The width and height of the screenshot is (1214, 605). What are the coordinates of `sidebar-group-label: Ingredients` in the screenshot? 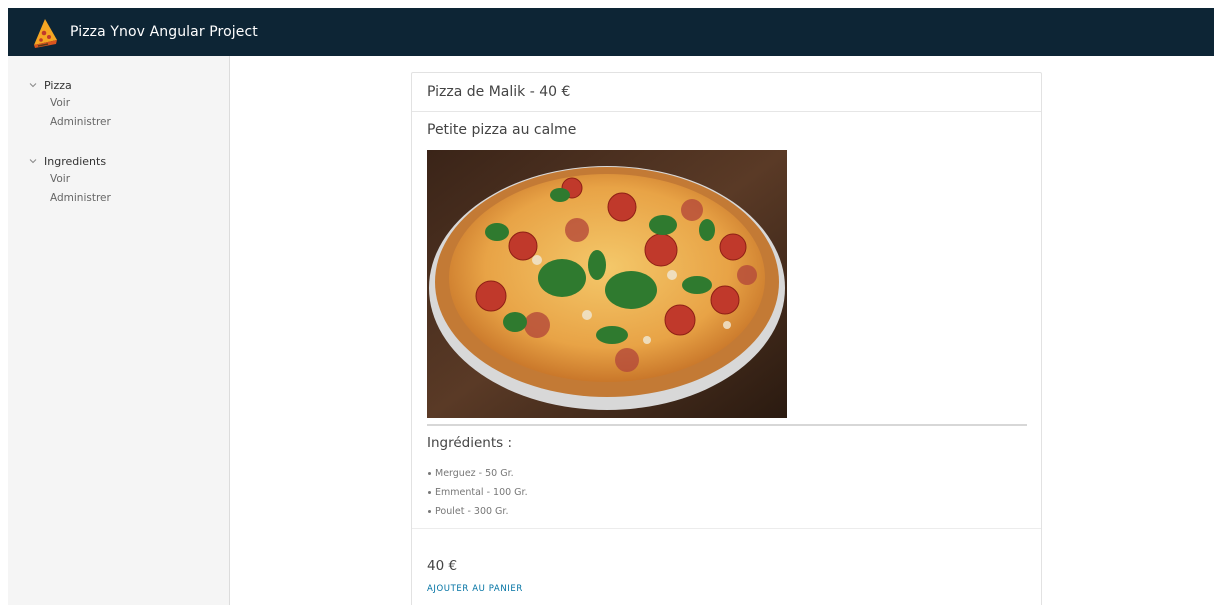 It's located at (75, 161).